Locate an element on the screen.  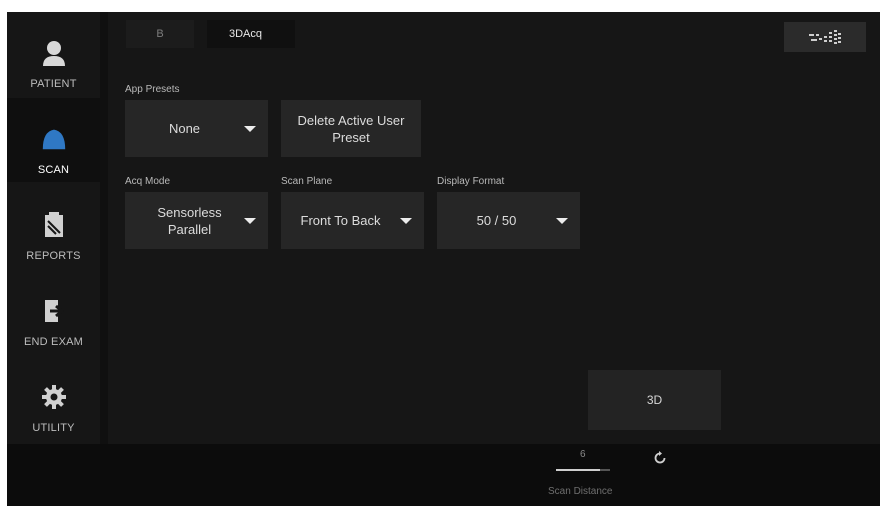
scan-plane-label: Scan Plane is located at coordinates (307, 181).